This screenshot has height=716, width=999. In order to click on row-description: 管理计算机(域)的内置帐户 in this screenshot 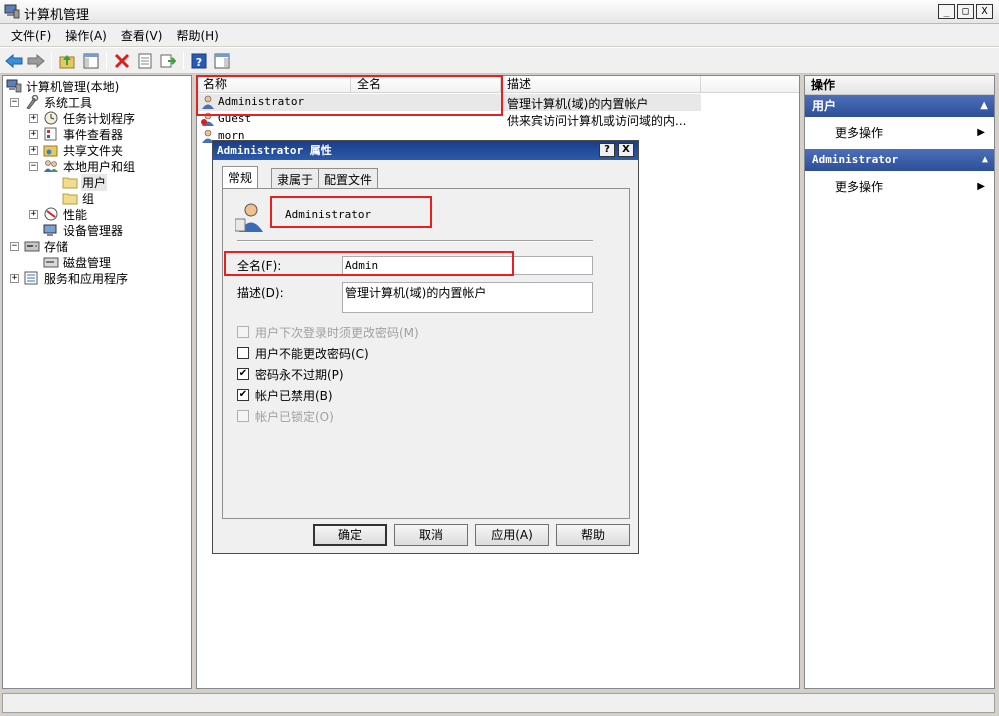, I will do `click(578, 104)`.